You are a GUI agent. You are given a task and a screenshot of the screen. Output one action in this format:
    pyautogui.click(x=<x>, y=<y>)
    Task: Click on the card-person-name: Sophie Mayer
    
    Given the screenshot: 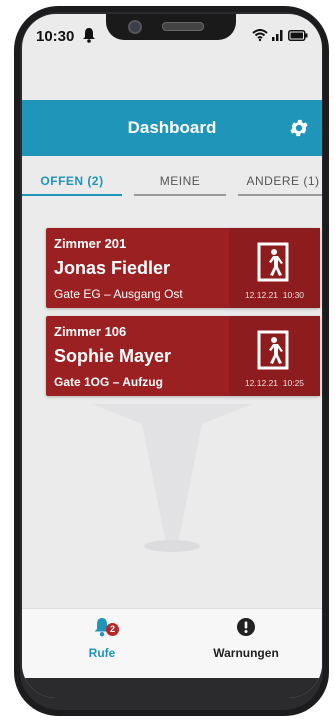 What is the action you would take?
    pyautogui.click(x=113, y=356)
    